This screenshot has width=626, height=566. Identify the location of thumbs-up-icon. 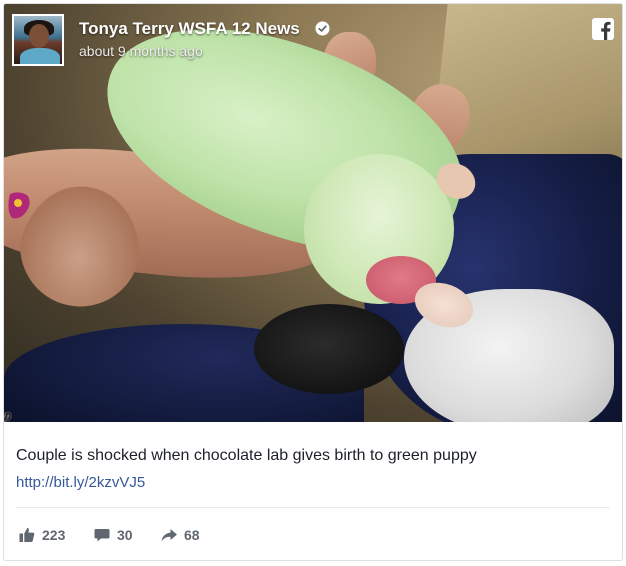
(27, 535).